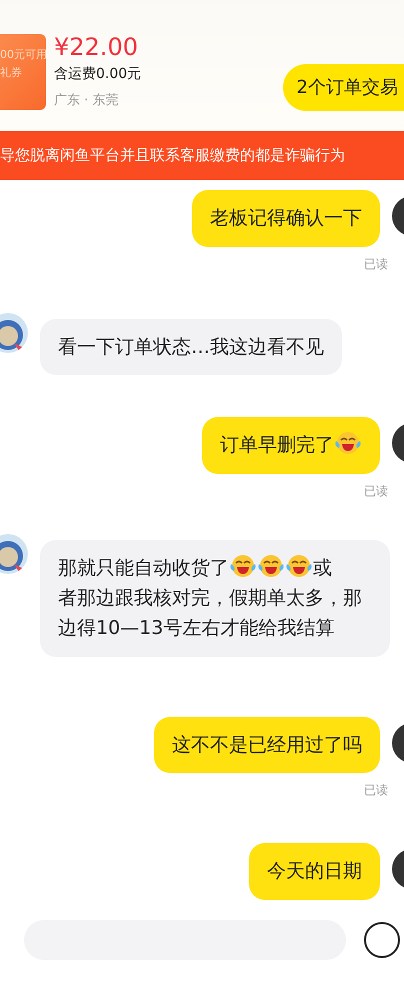 This screenshot has height=987, width=404. What do you see at coordinates (98, 74) in the screenshot?
I see `shipping-text: 含运费0.00元` at bounding box center [98, 74].